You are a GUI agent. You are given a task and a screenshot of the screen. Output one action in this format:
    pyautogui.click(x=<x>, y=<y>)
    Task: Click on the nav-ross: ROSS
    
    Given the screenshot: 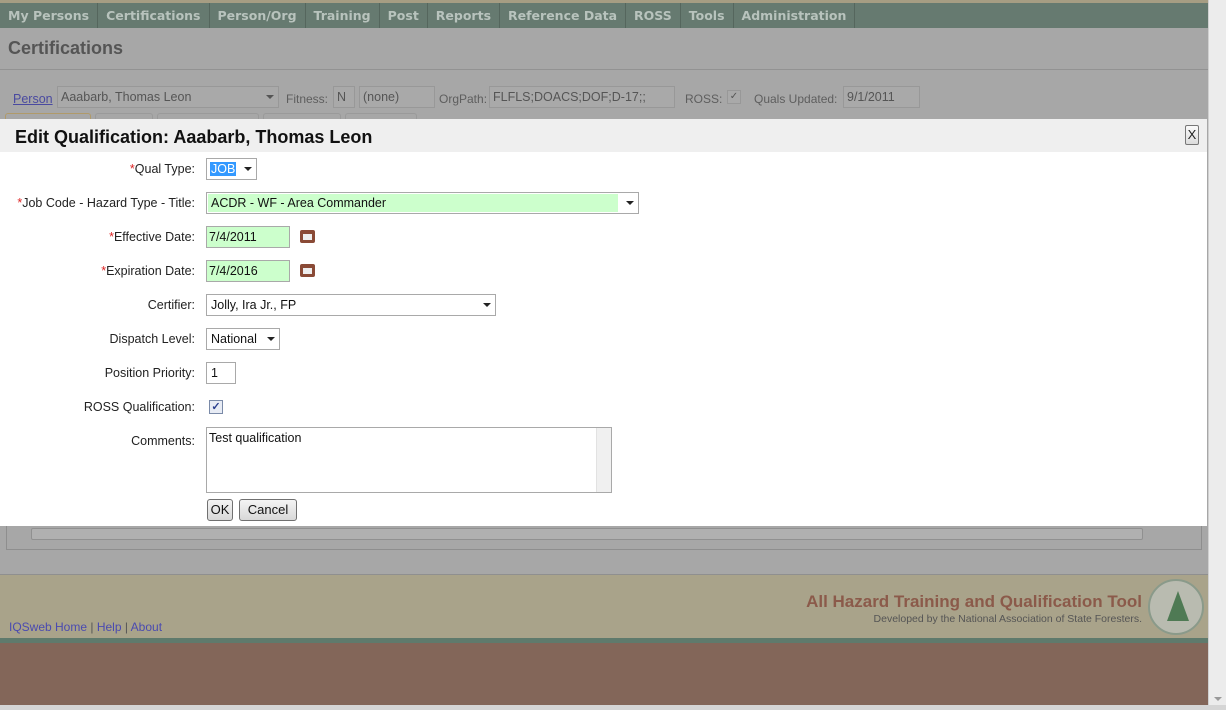 What is the action you would take?
    pyautogui.click(x=653, y=15)
    